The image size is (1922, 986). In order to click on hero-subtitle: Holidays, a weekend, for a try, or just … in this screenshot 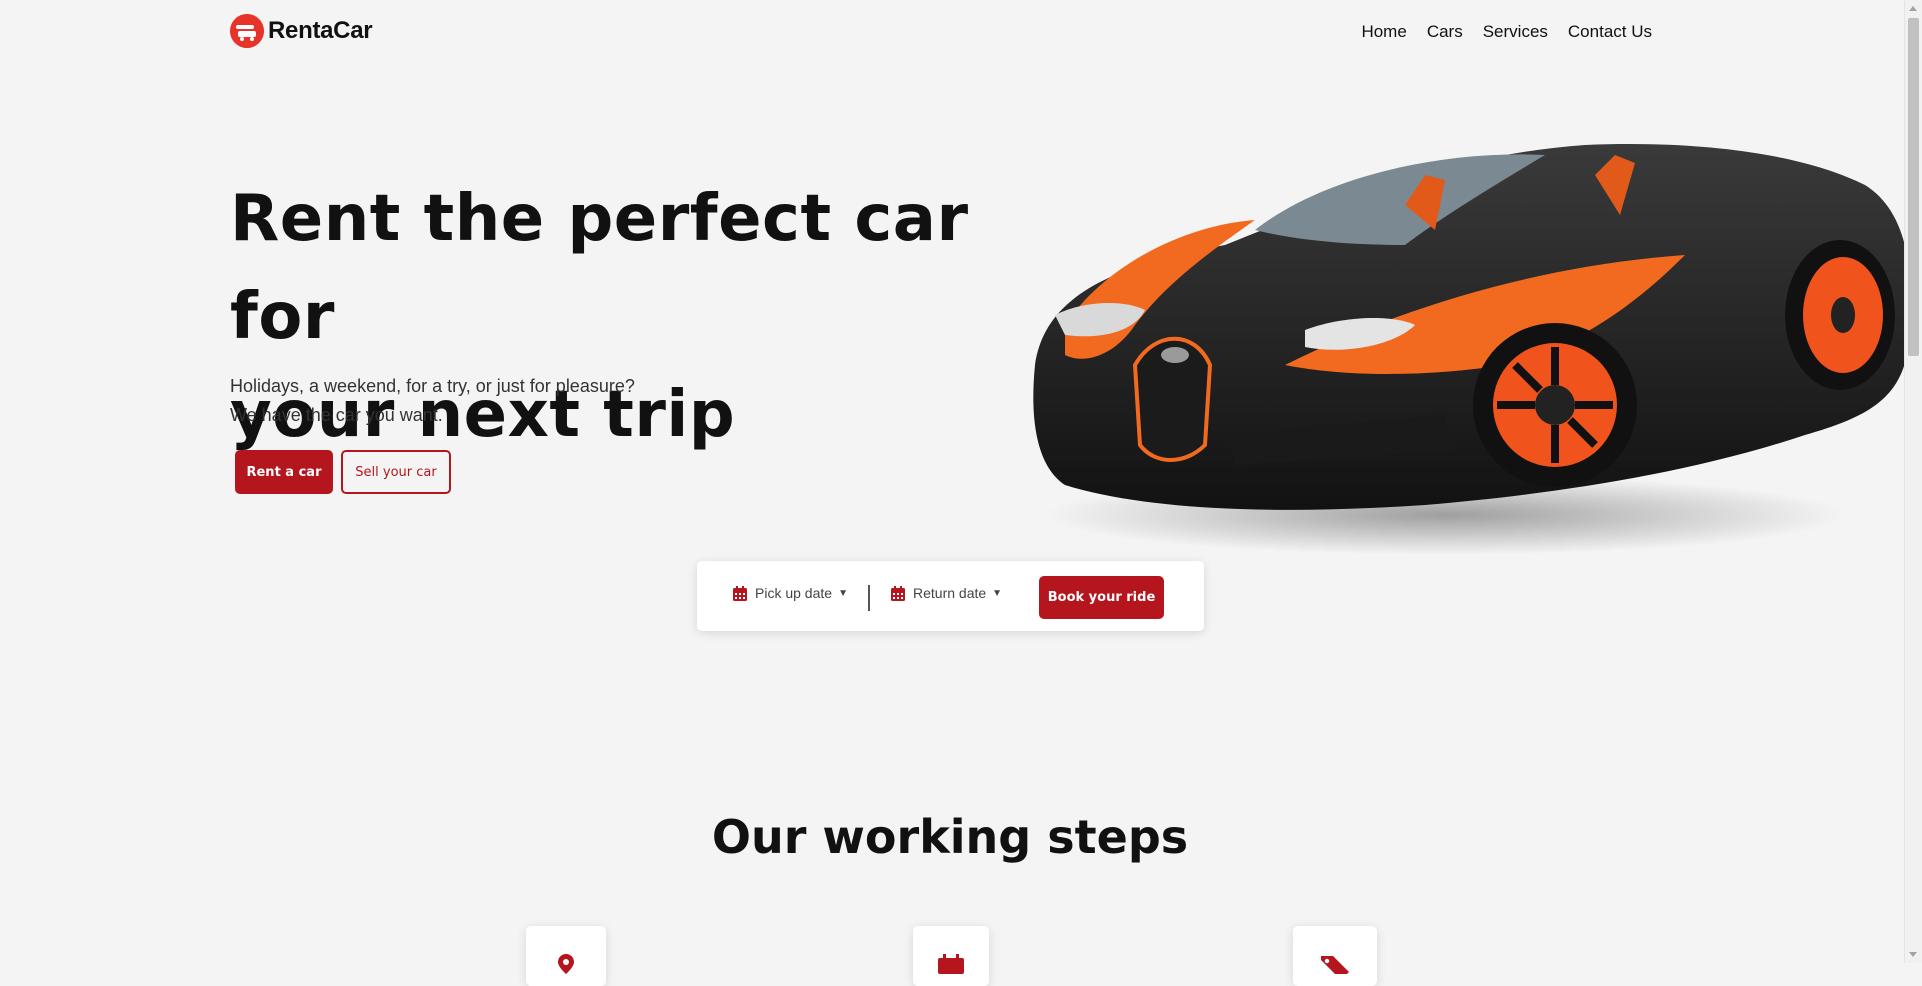, I will do `click(432, 401)`.